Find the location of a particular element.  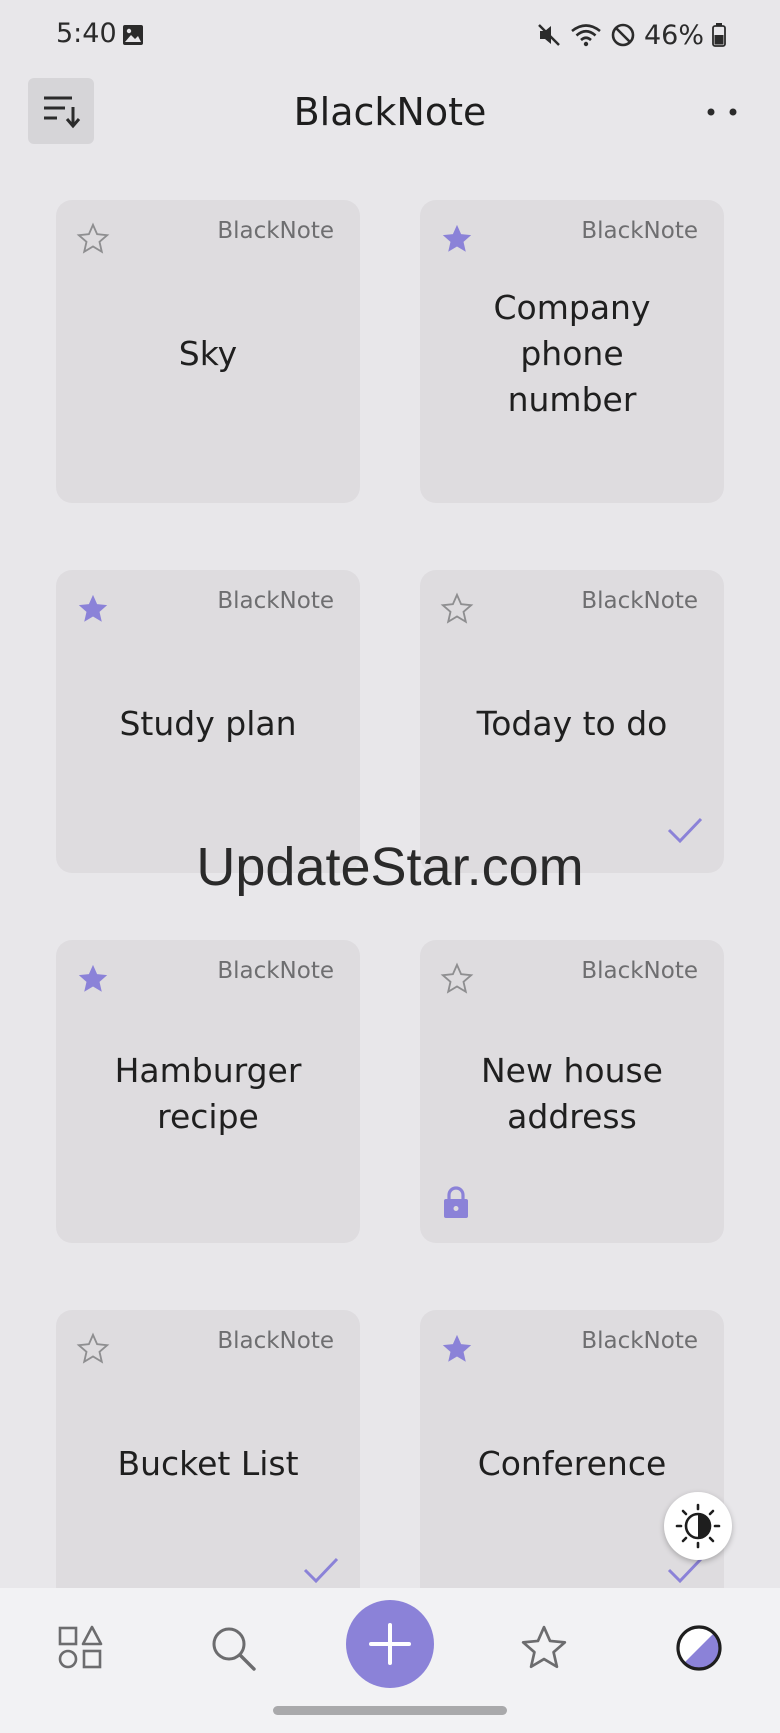

nav-categories-button is located at coordinates (80, 1648).